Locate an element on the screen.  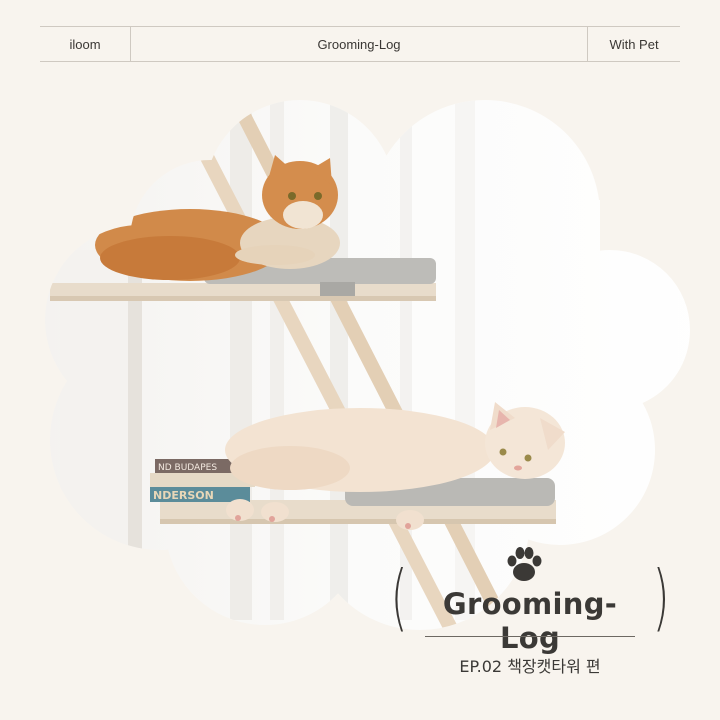
main-title: Grooming-Log is located at coordinates (530, 621).